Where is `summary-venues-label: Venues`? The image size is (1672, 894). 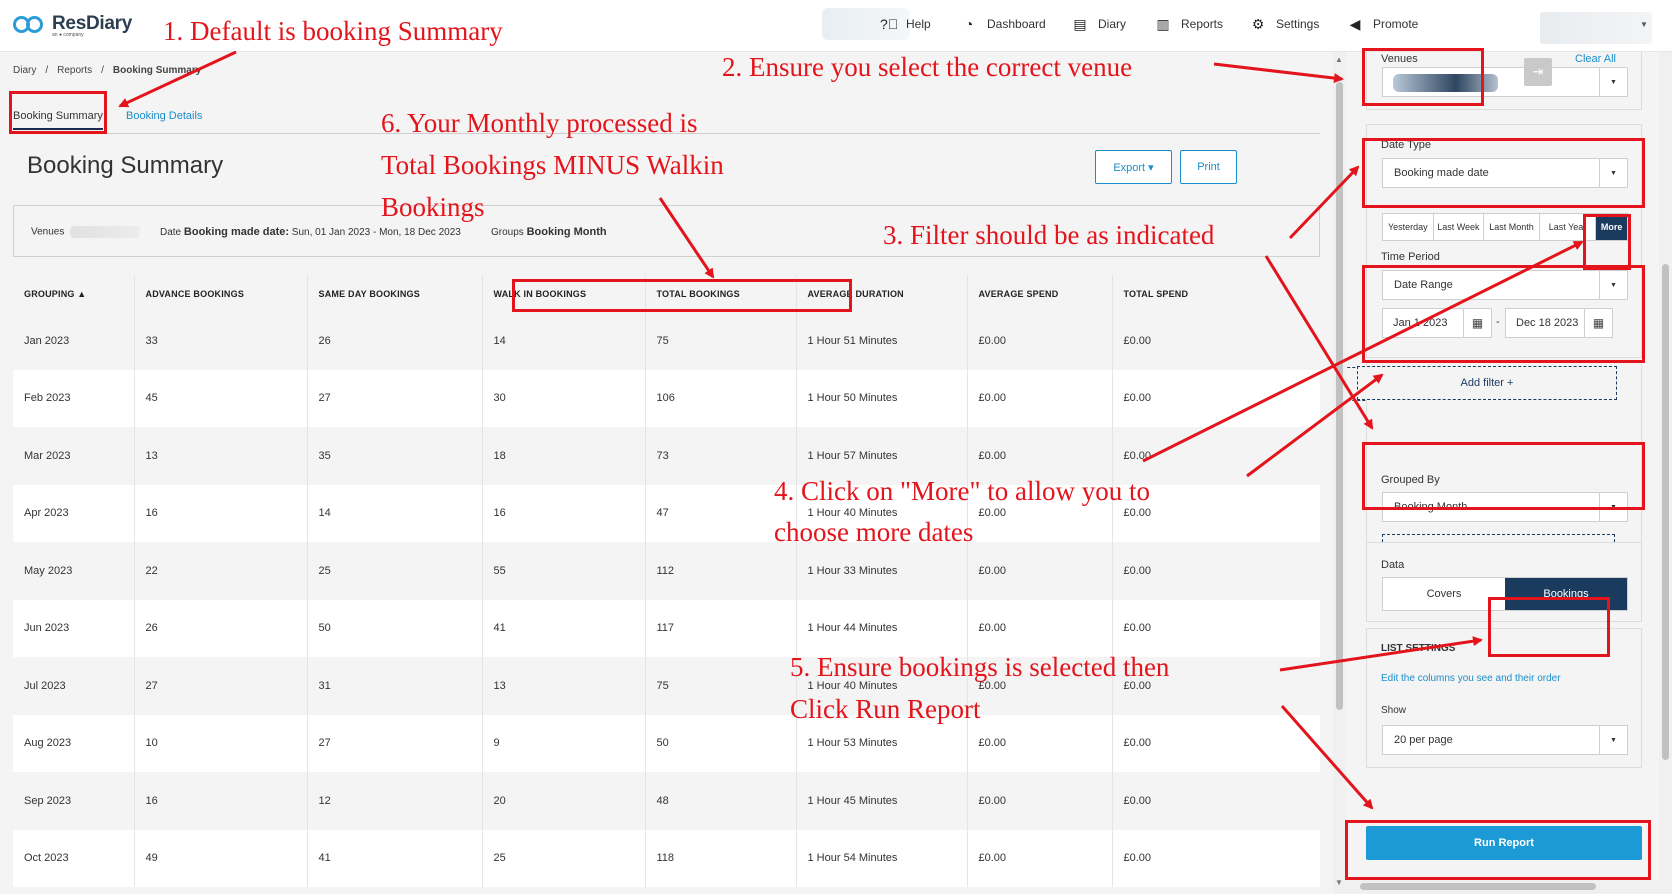
summary-venues-label: Venues is located at coordinates (48, 232).